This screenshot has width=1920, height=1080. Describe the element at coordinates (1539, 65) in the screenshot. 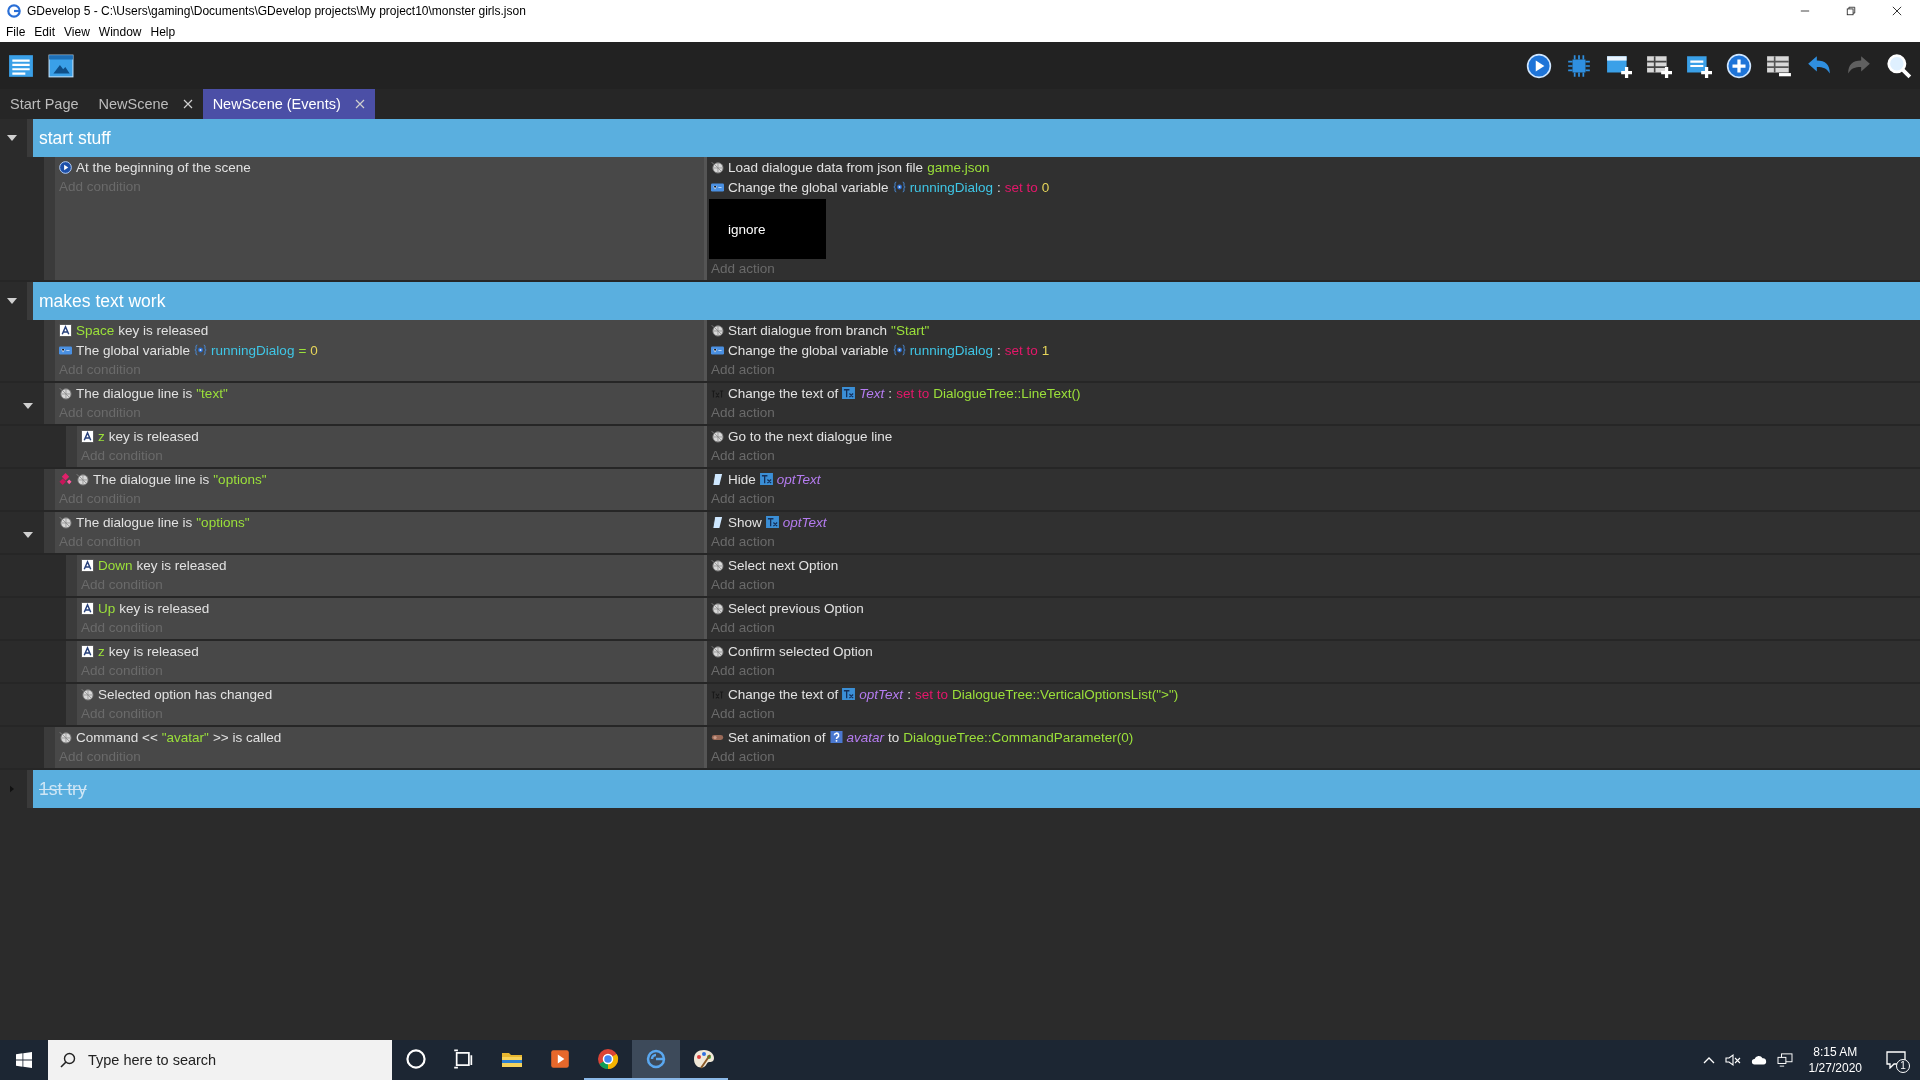

I see `play-icon` at that location.